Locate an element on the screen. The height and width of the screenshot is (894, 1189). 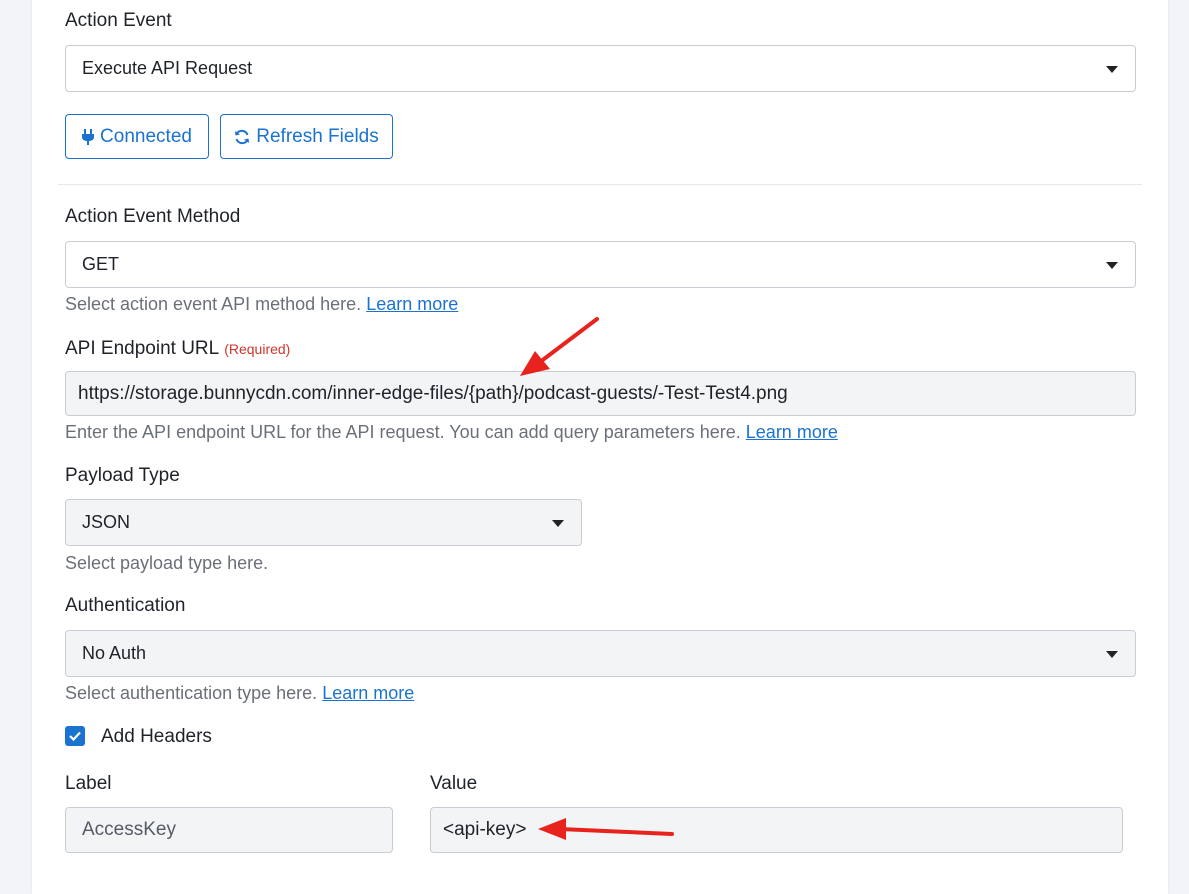
connected-button-label: Connected is located at coordinates (146, 136).